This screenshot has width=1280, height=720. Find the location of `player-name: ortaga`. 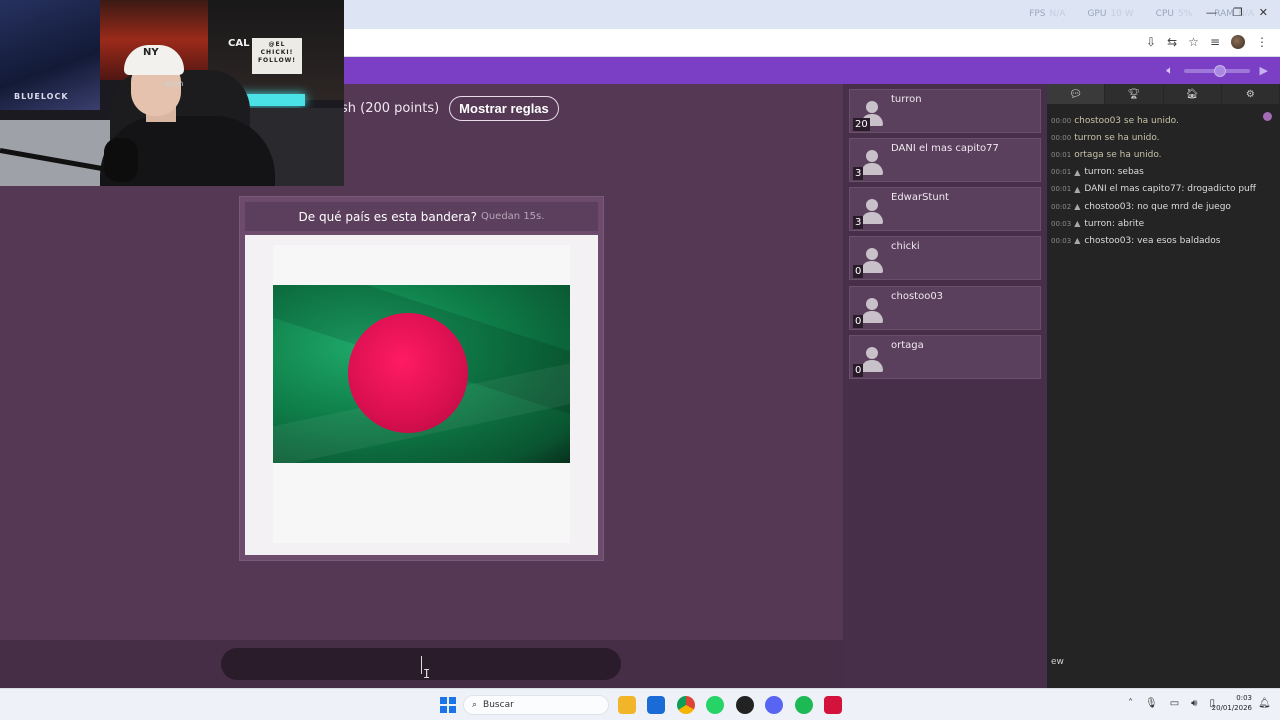

player-name: ortaga is located at coordinates (907, 345).